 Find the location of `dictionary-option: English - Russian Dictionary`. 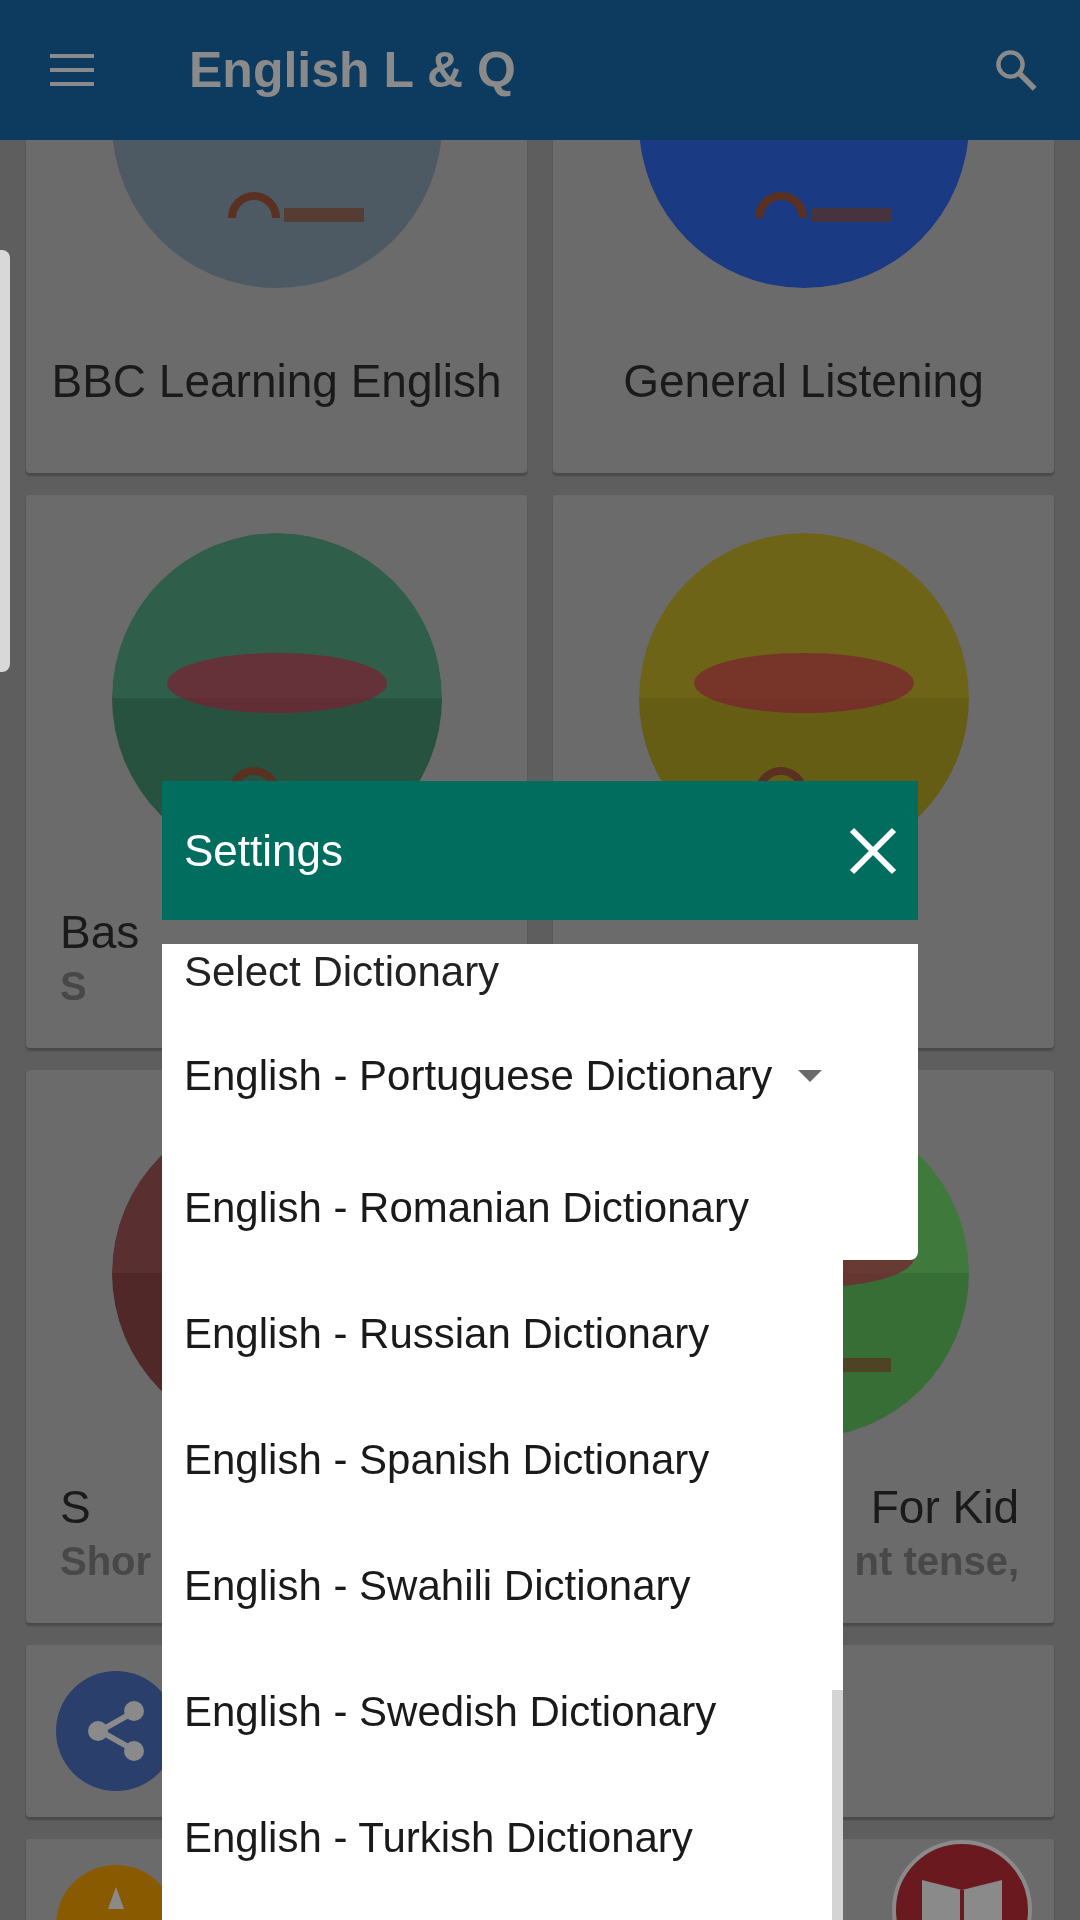

dictionary-option: English - Russian Dictionary is located at coordinates (436, 1334).